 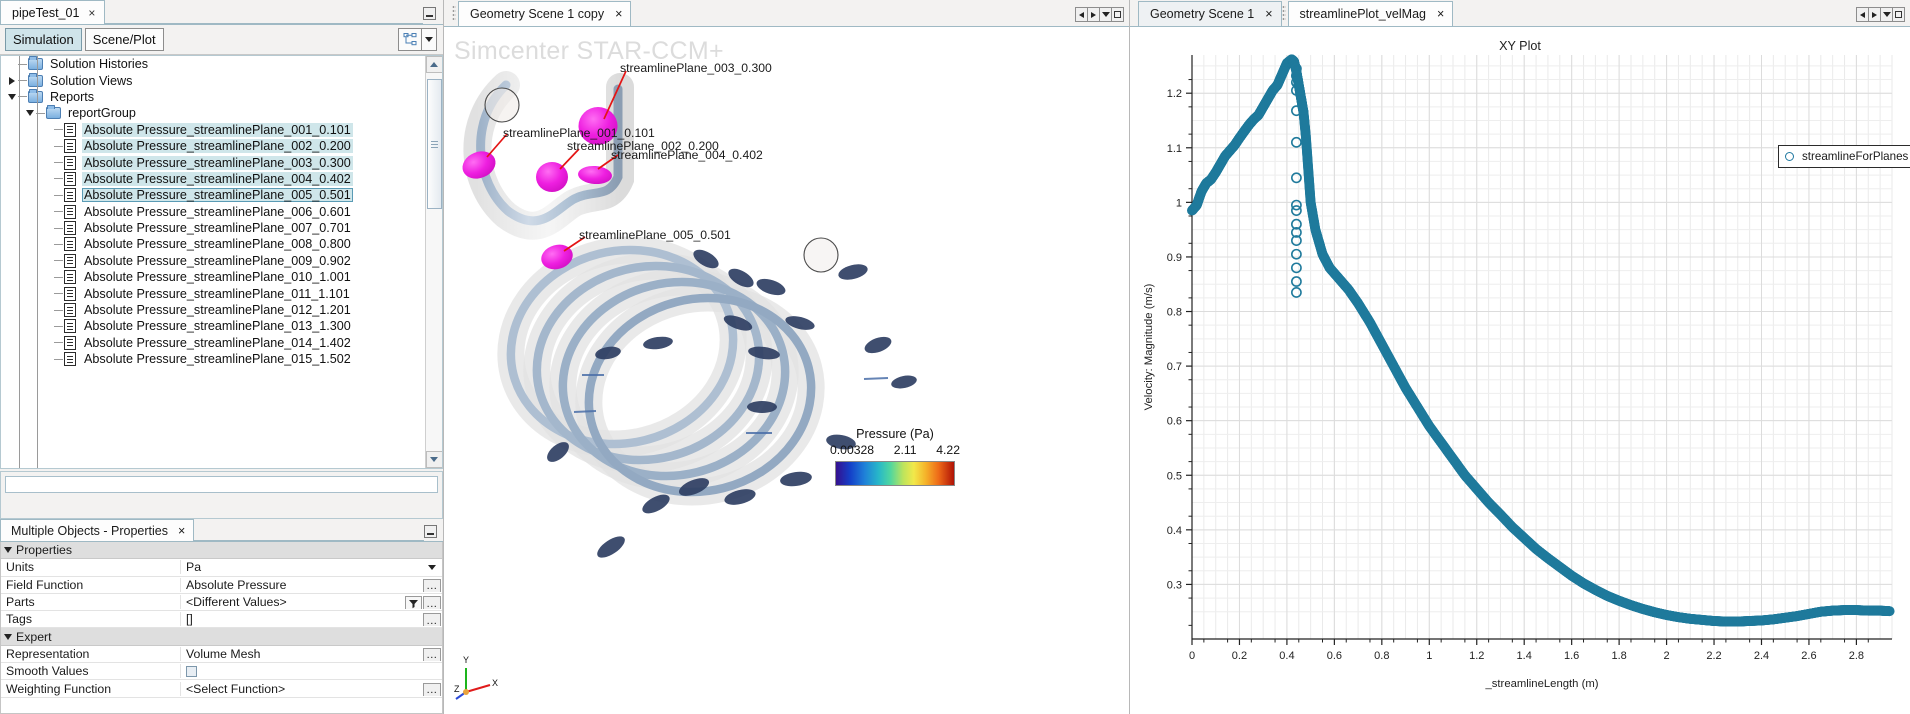 I want to click on property-value: Pa, so click(x=311, y=567).